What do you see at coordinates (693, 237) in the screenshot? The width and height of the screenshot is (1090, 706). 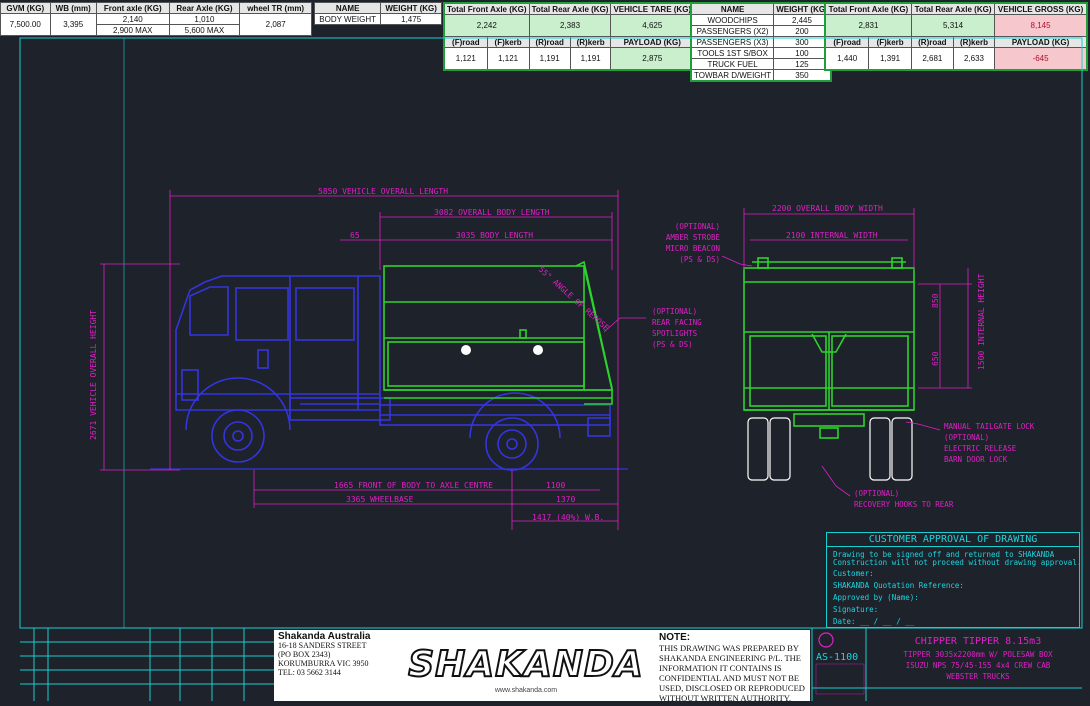 I see `svg-text: AMBER STROBE` at bounding box center [693, 237].